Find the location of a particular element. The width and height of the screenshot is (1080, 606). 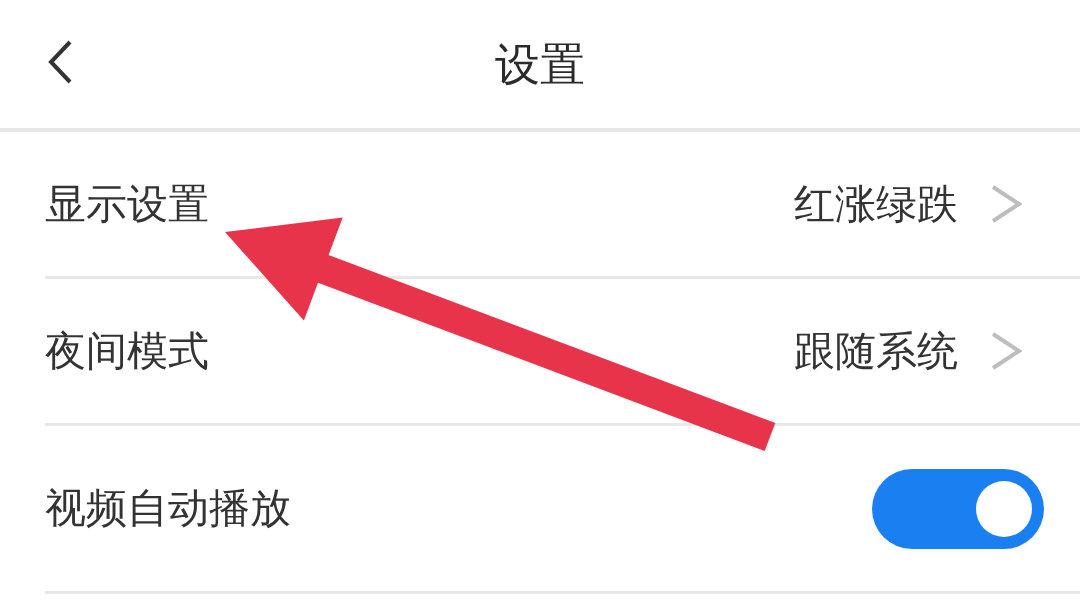

setting-label: 夜间模式 is located at coordinates (127, 351).